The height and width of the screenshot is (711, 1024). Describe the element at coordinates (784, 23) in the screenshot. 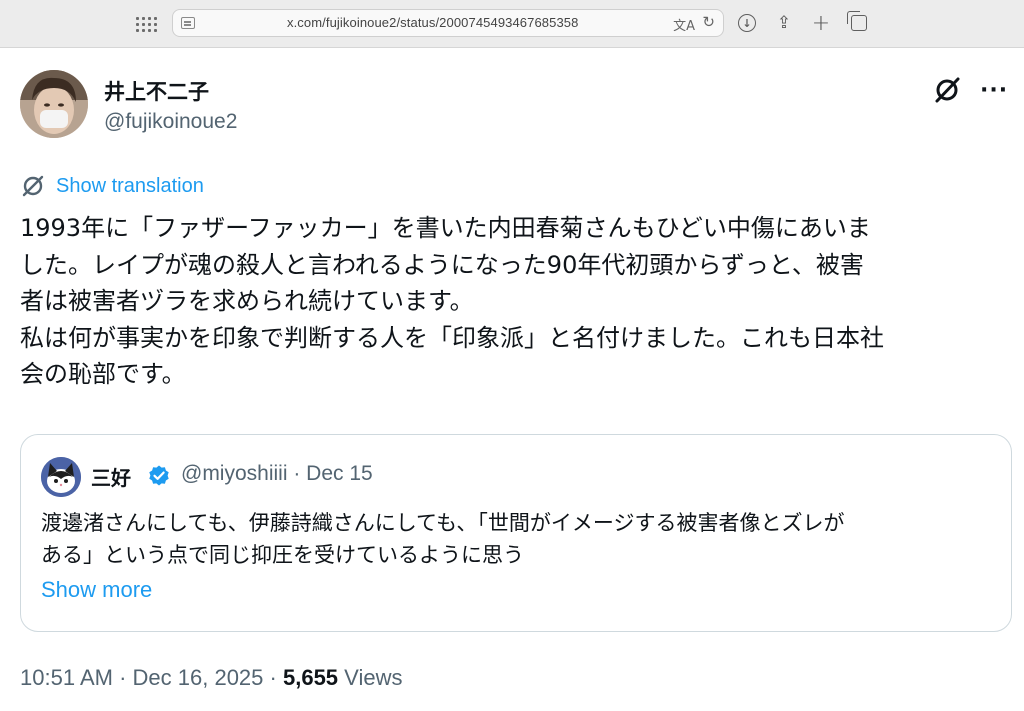

I see `share-icon: ⇪` at that location.